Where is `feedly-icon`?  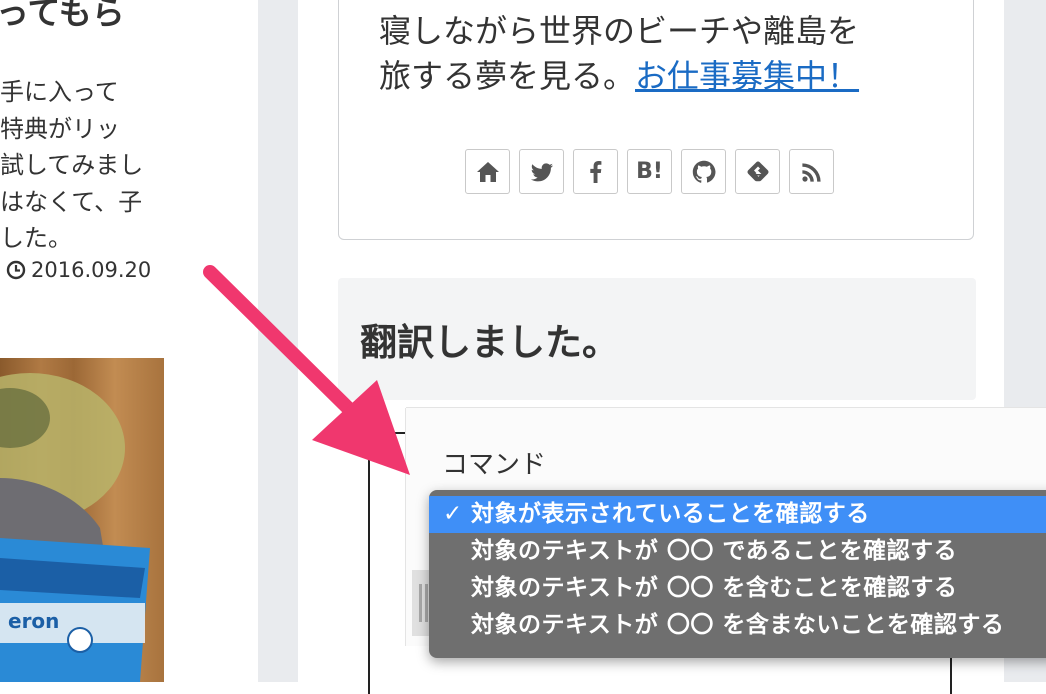
feedly-icon is located at coordinates (757, 170).